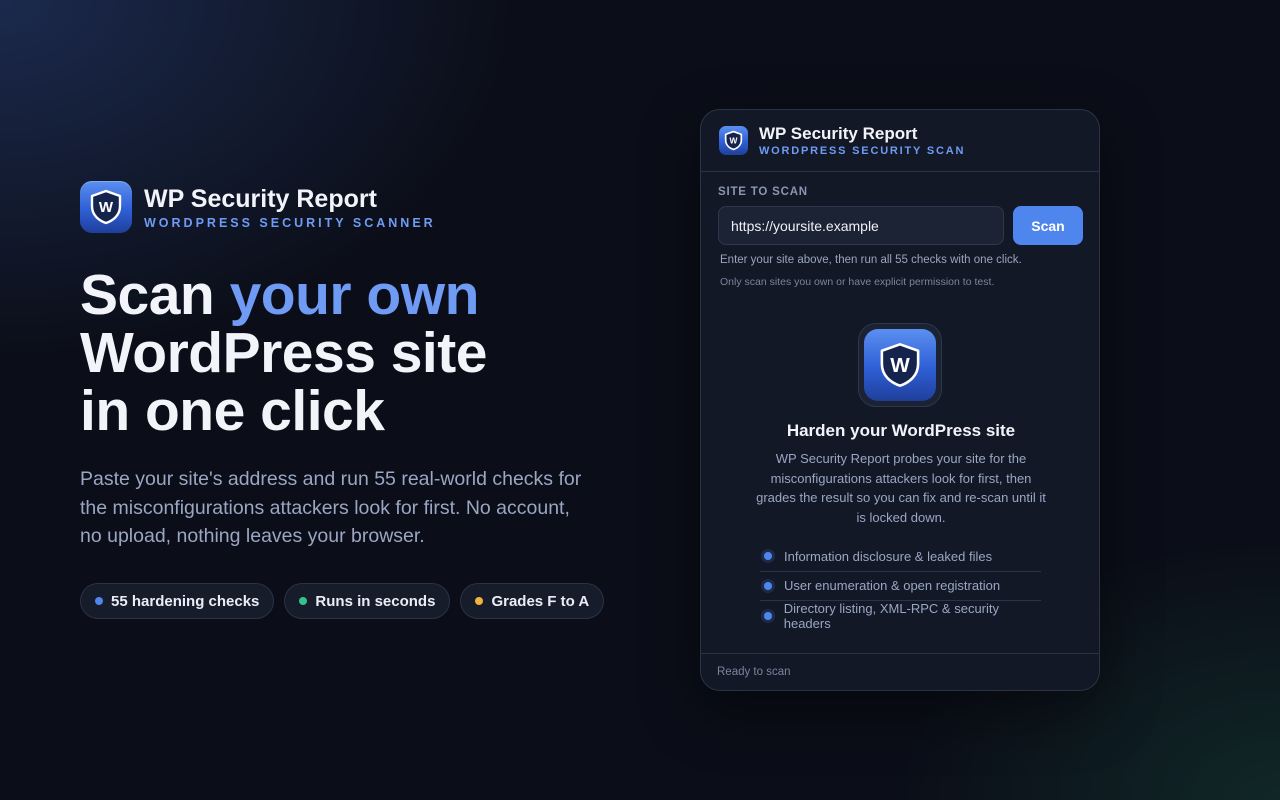 The image size is (1280, 800). What do you see at coordinates (540, 601) in the screenshot?
I see `pill-label: Grades F to A` at bounding box center [540, 601].